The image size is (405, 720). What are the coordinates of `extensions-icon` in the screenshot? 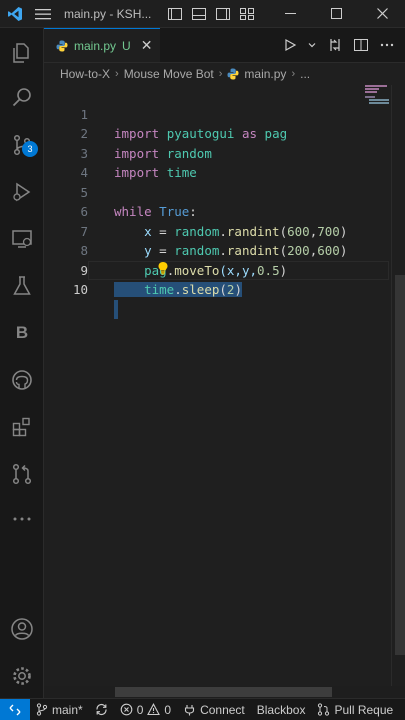 It's located at (22, 427).